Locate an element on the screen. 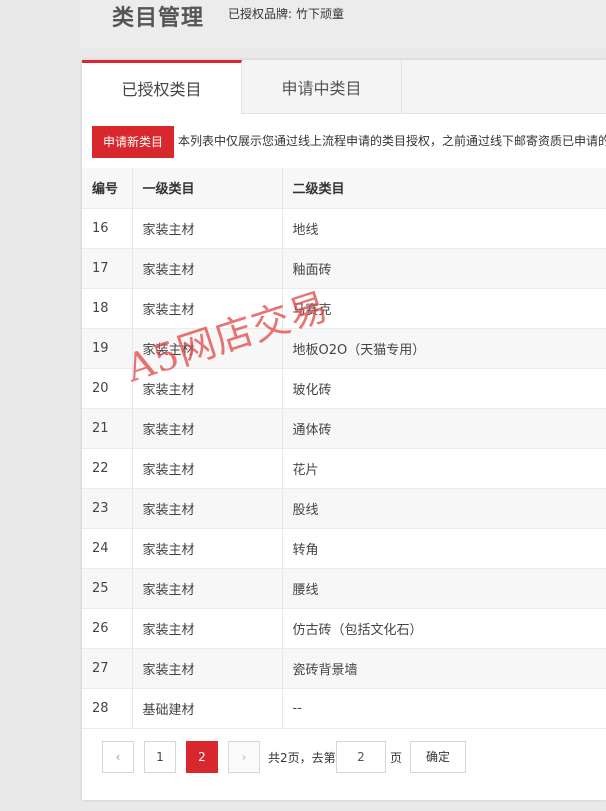  page-unit-text: 页 is located at coordinates (396, 758).